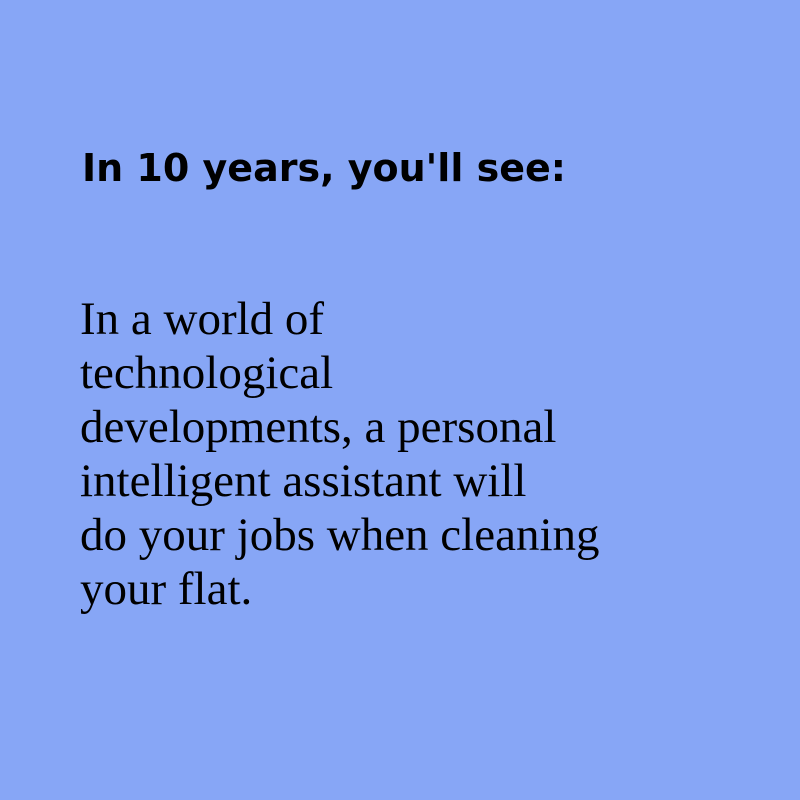  What do you see at coordinates (324, 168) in the screenshot?
I see `heading: In 10 years, you'll see:` at bounding box center [324, 168].